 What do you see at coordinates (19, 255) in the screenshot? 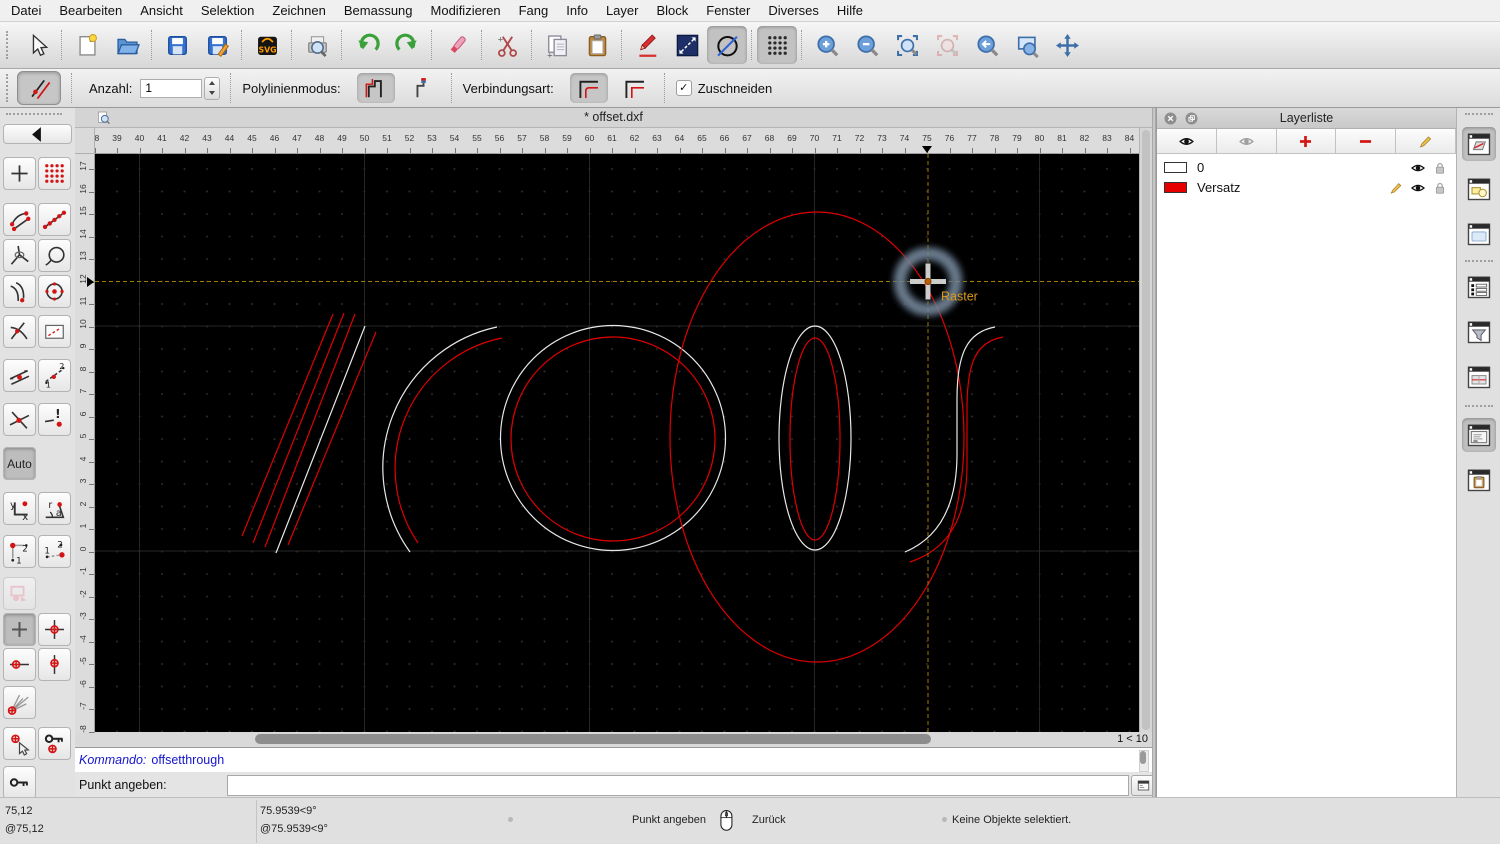
I see `snap-intersection-entity-button` at bounding box center [19, 255].